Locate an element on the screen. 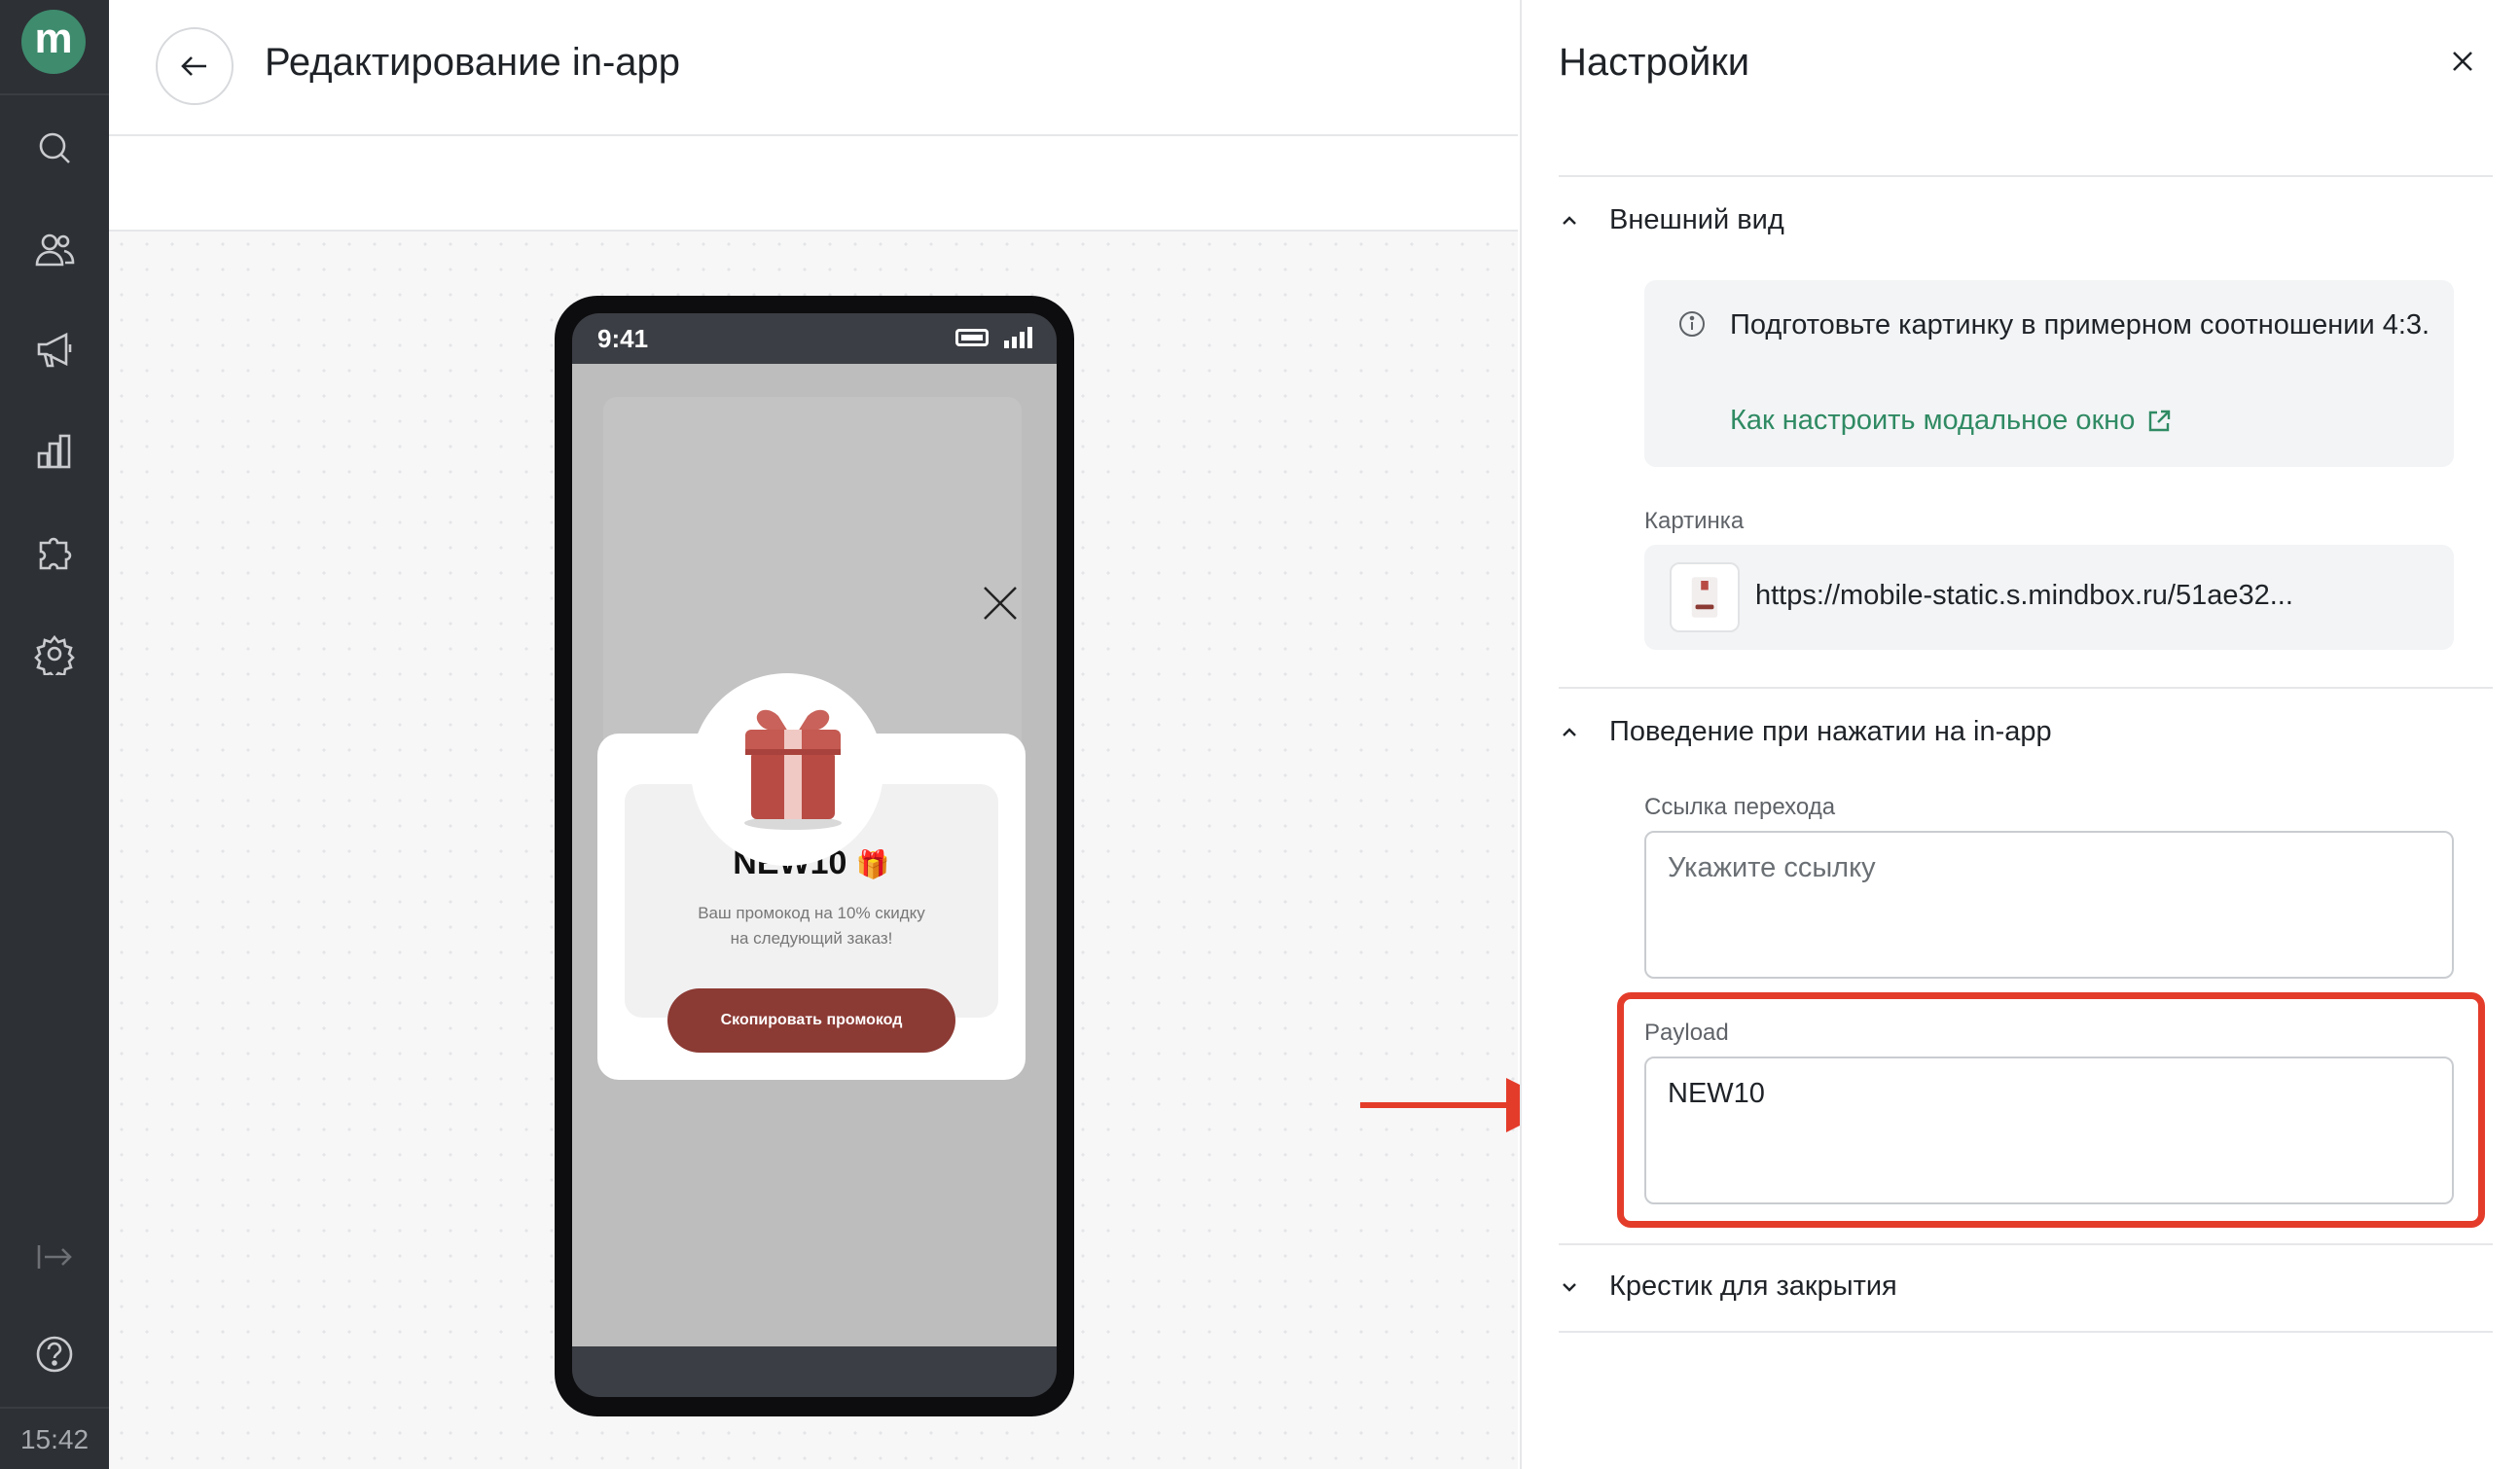 The image size is (2520, 1469). back-button is located at coordinates (195, 66).